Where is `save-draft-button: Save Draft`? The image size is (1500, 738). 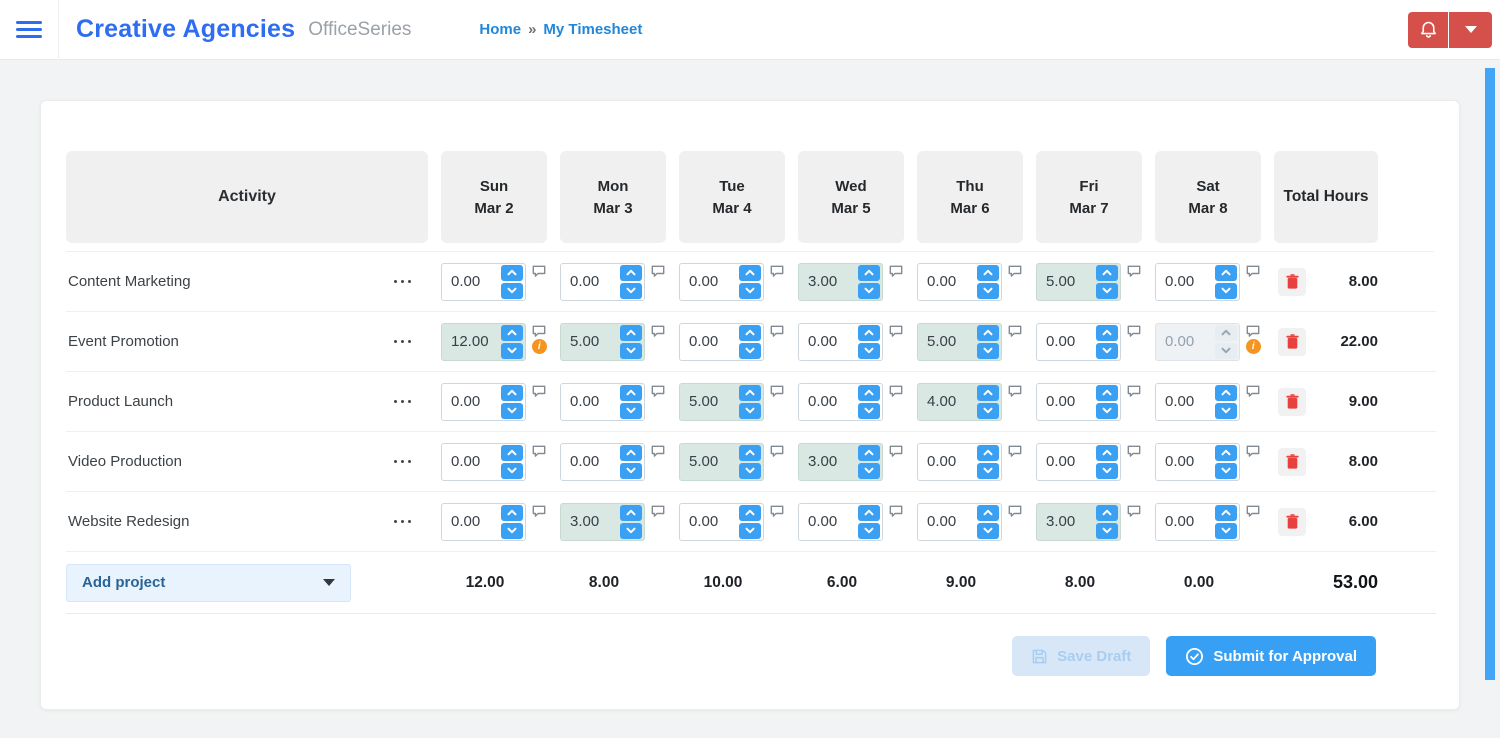
save-draft-button: Save Draft is located at coordinates (1081, 656).